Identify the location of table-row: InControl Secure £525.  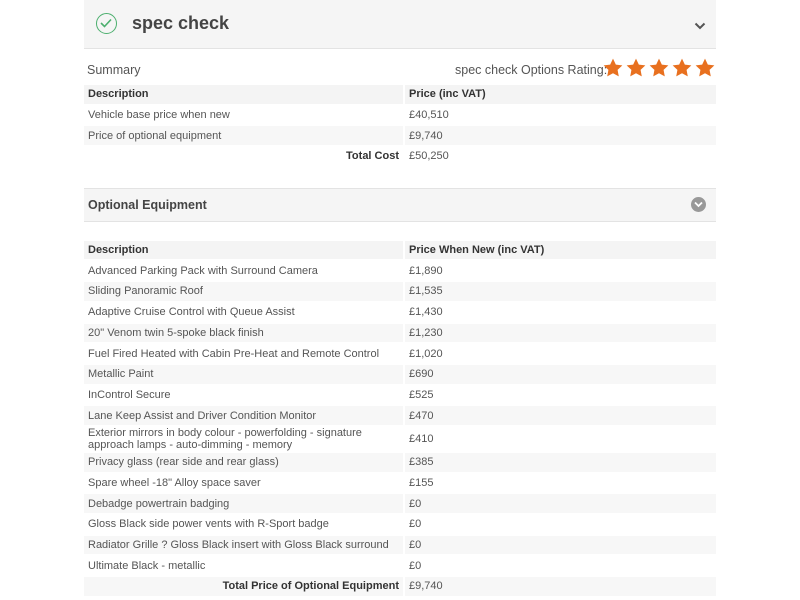
(400, 396).